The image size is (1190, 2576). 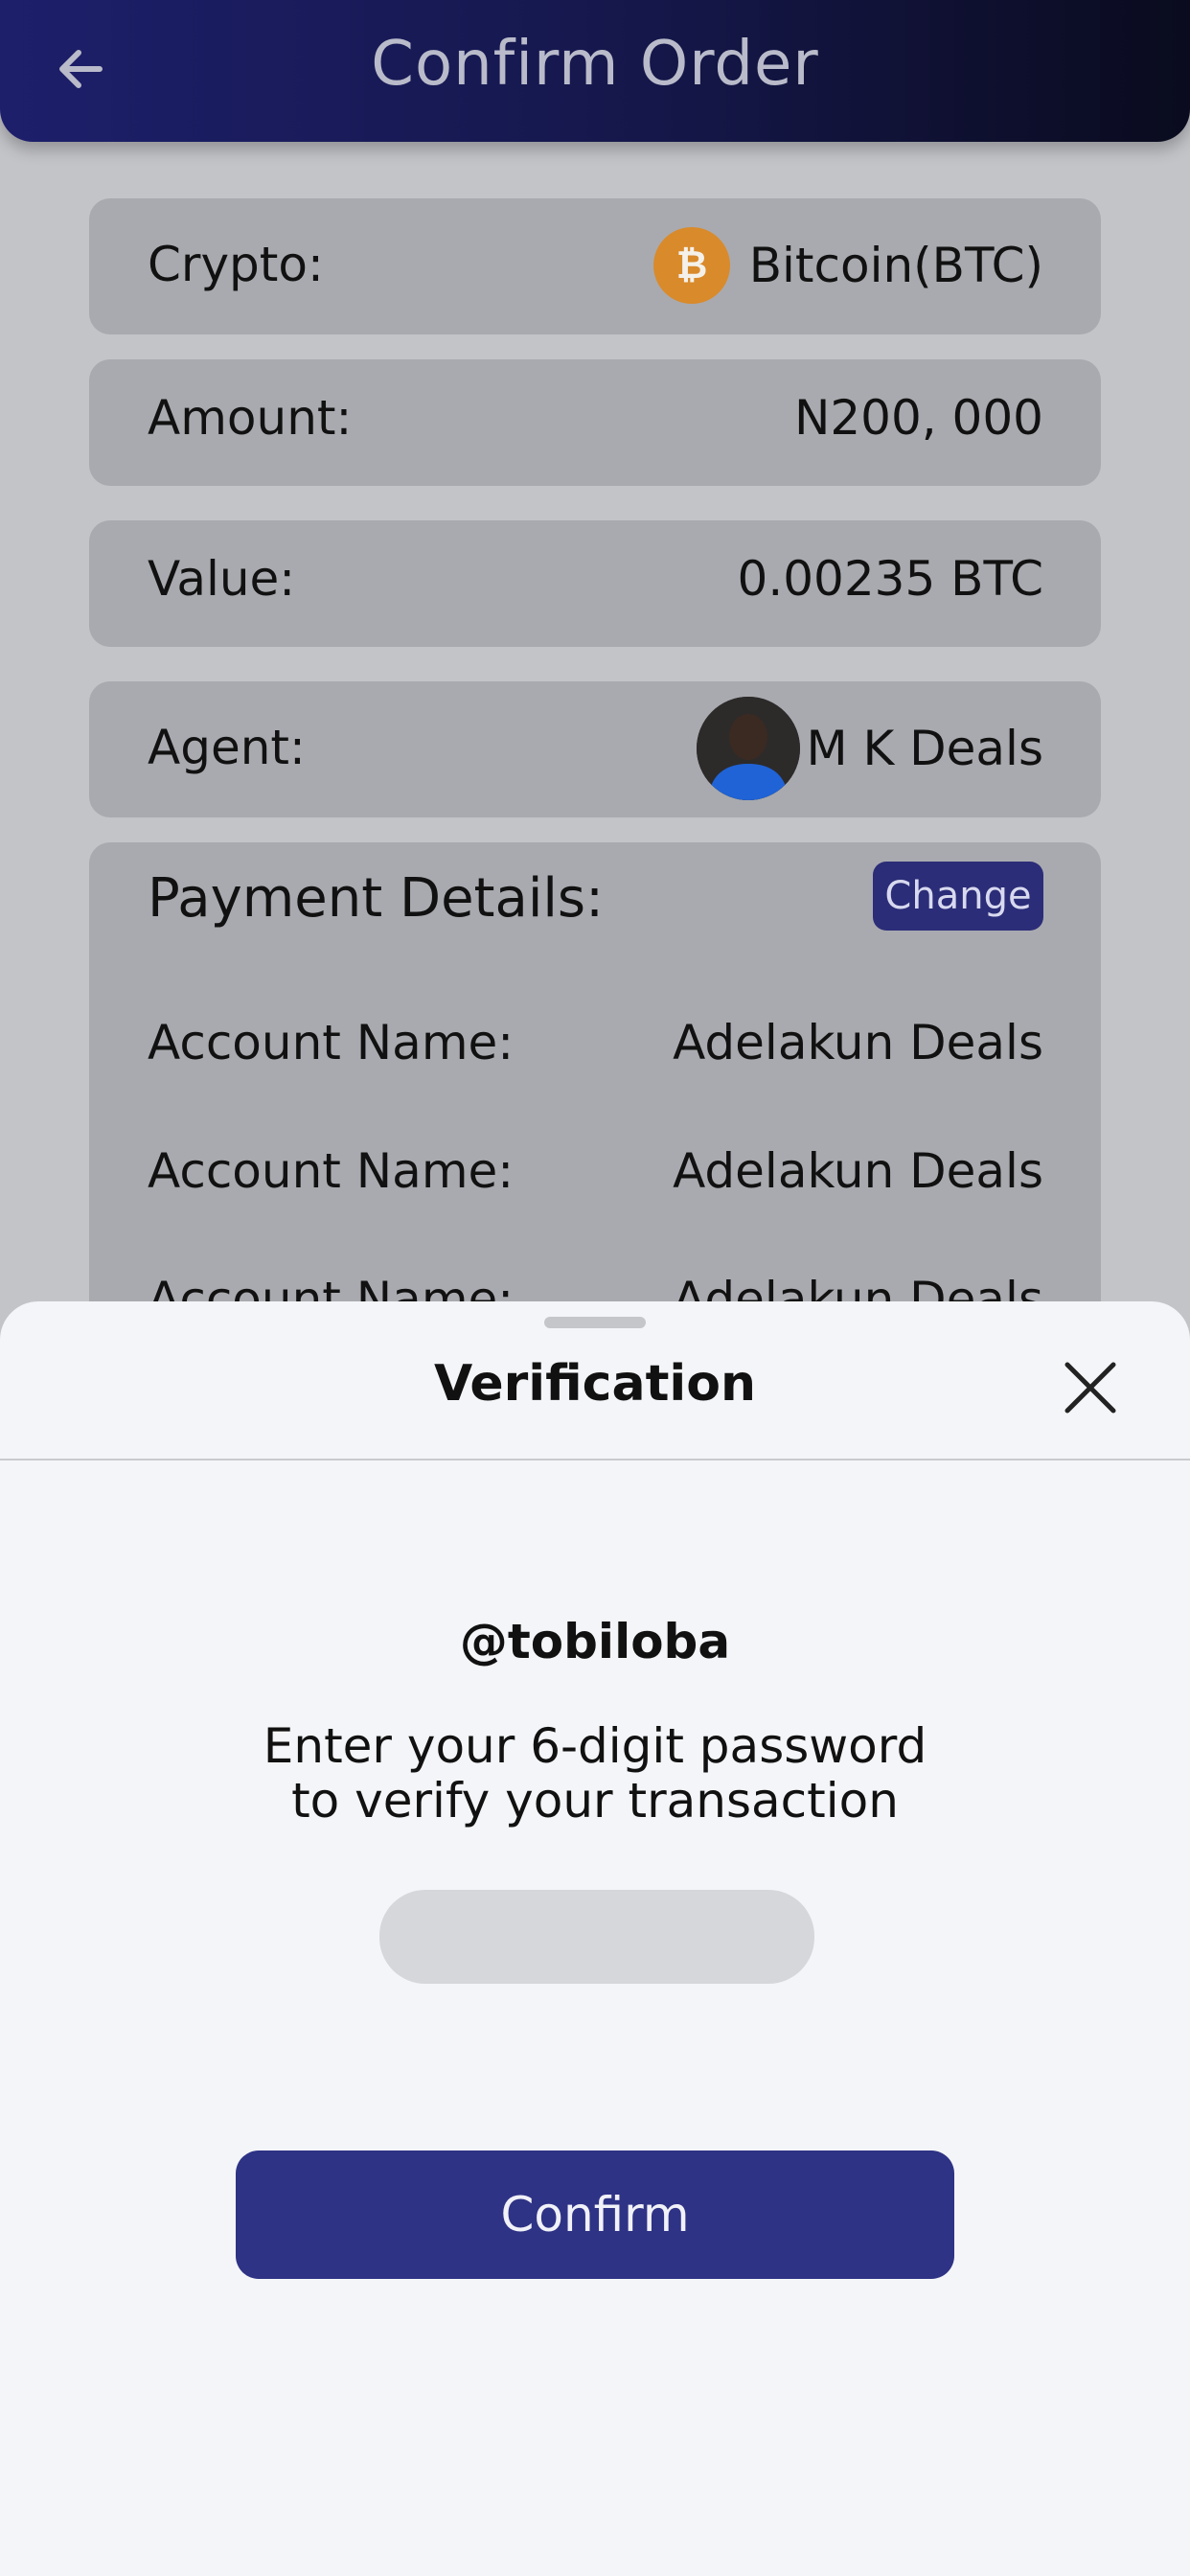 What do you see at coordinates (595, 2214) in the screenshot?
I see `confirm-button: Confirm` at bounding box center [595, 2214].